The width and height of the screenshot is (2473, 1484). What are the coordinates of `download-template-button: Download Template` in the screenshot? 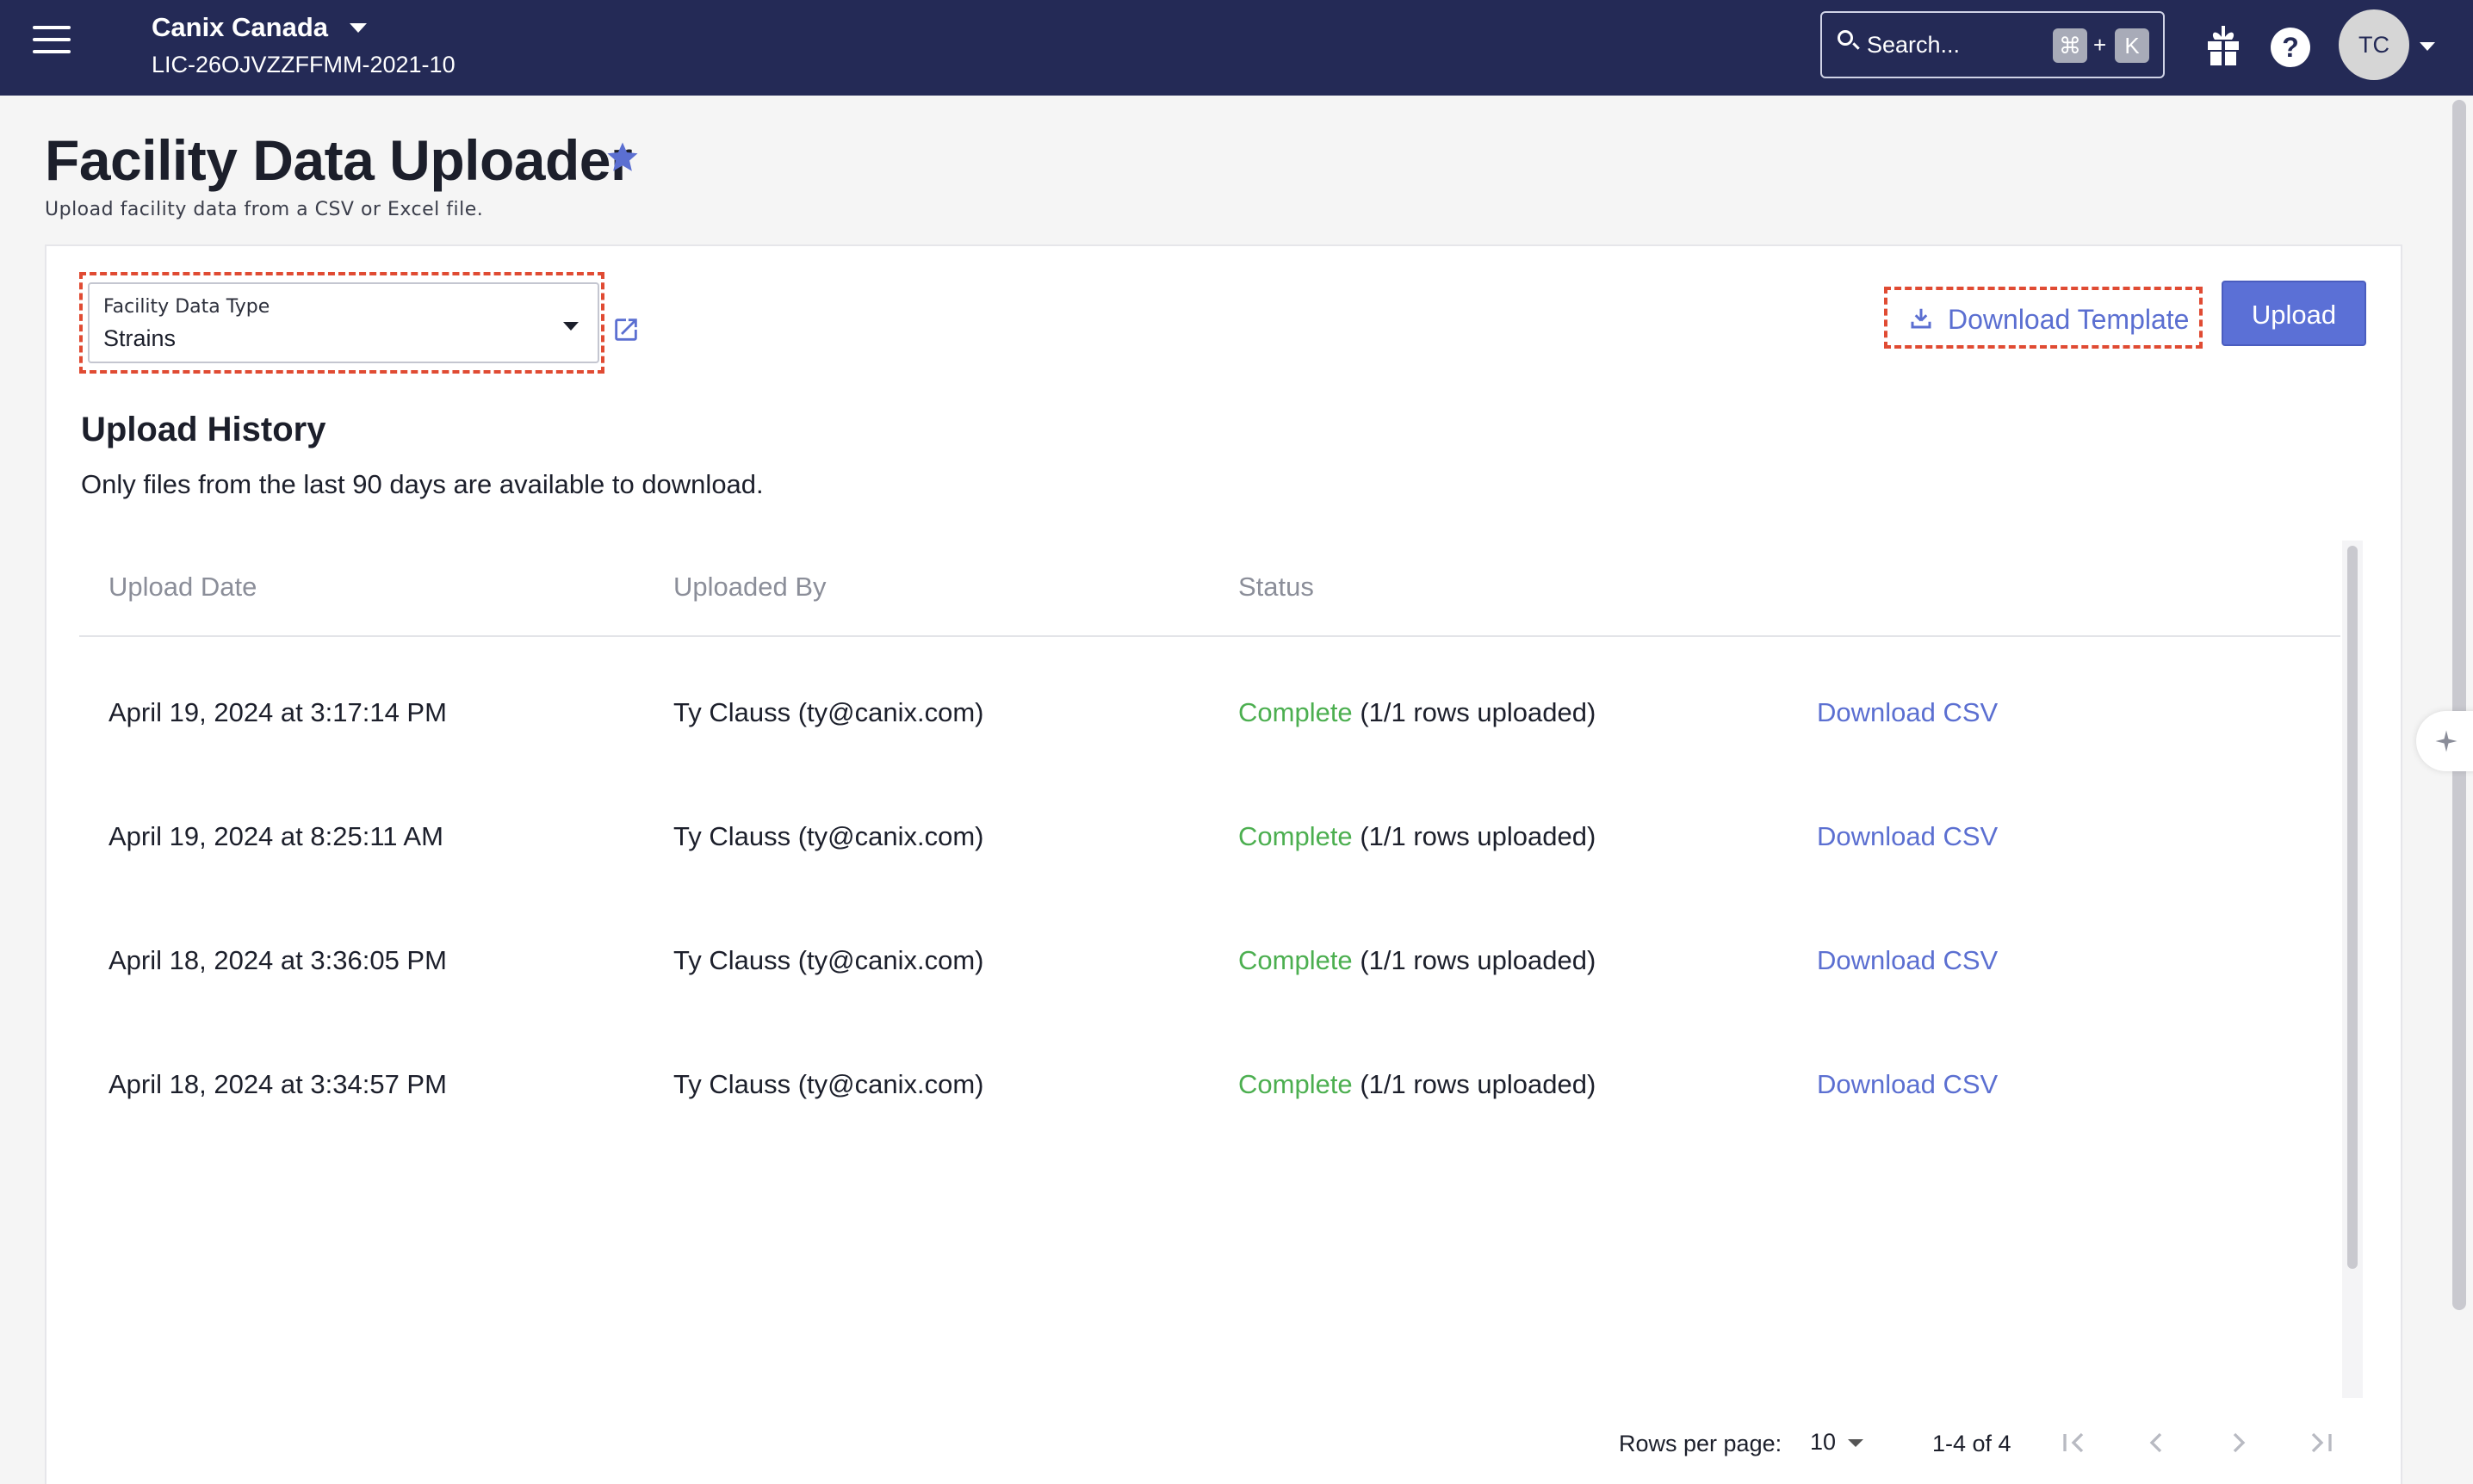 It's located at (2044, 318).